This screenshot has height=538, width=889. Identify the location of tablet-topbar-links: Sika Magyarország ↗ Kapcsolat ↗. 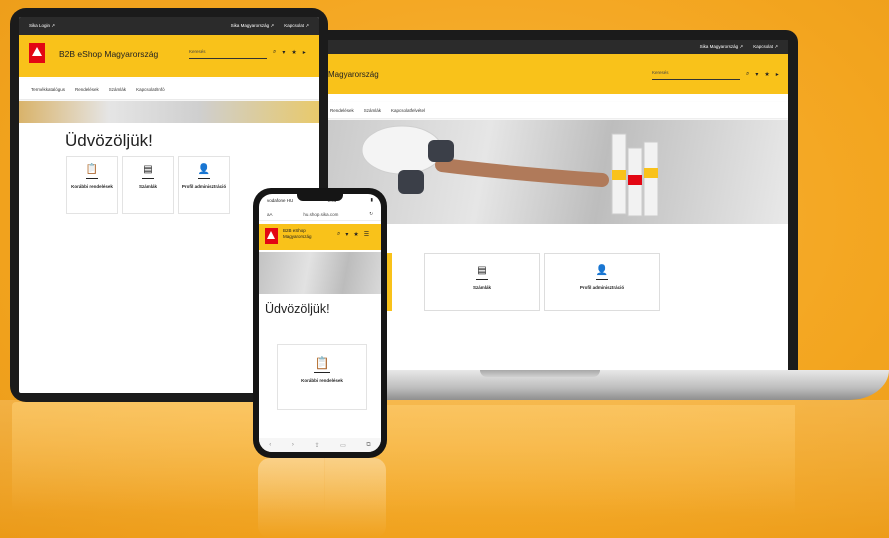
(270, 26).